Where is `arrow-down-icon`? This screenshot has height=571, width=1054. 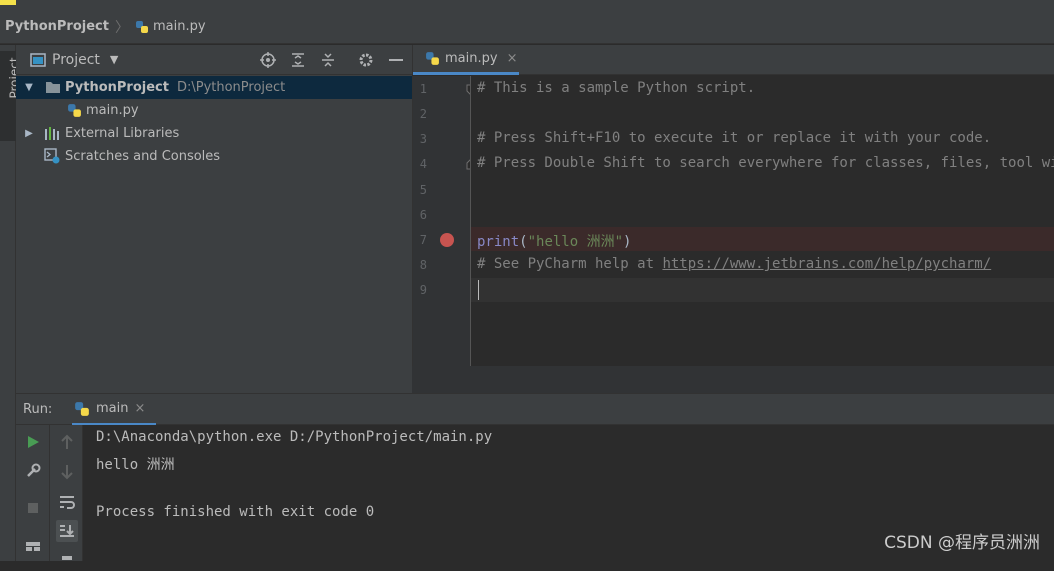
arrow-down-icon is located at coordinates (67, 472).